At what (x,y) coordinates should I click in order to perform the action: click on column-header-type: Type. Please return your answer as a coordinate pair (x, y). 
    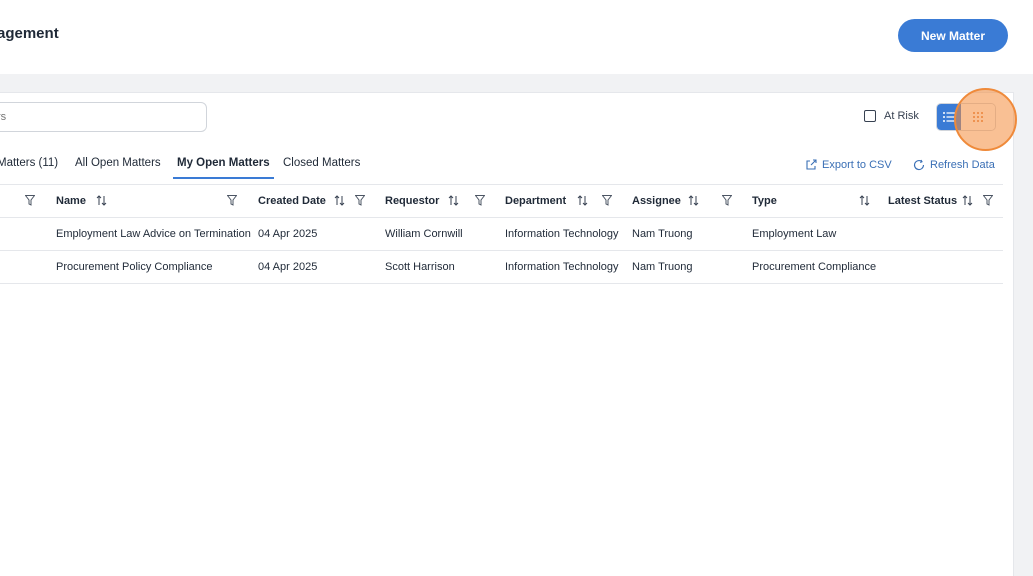
    Looking at the image, I should click on (764, 201).